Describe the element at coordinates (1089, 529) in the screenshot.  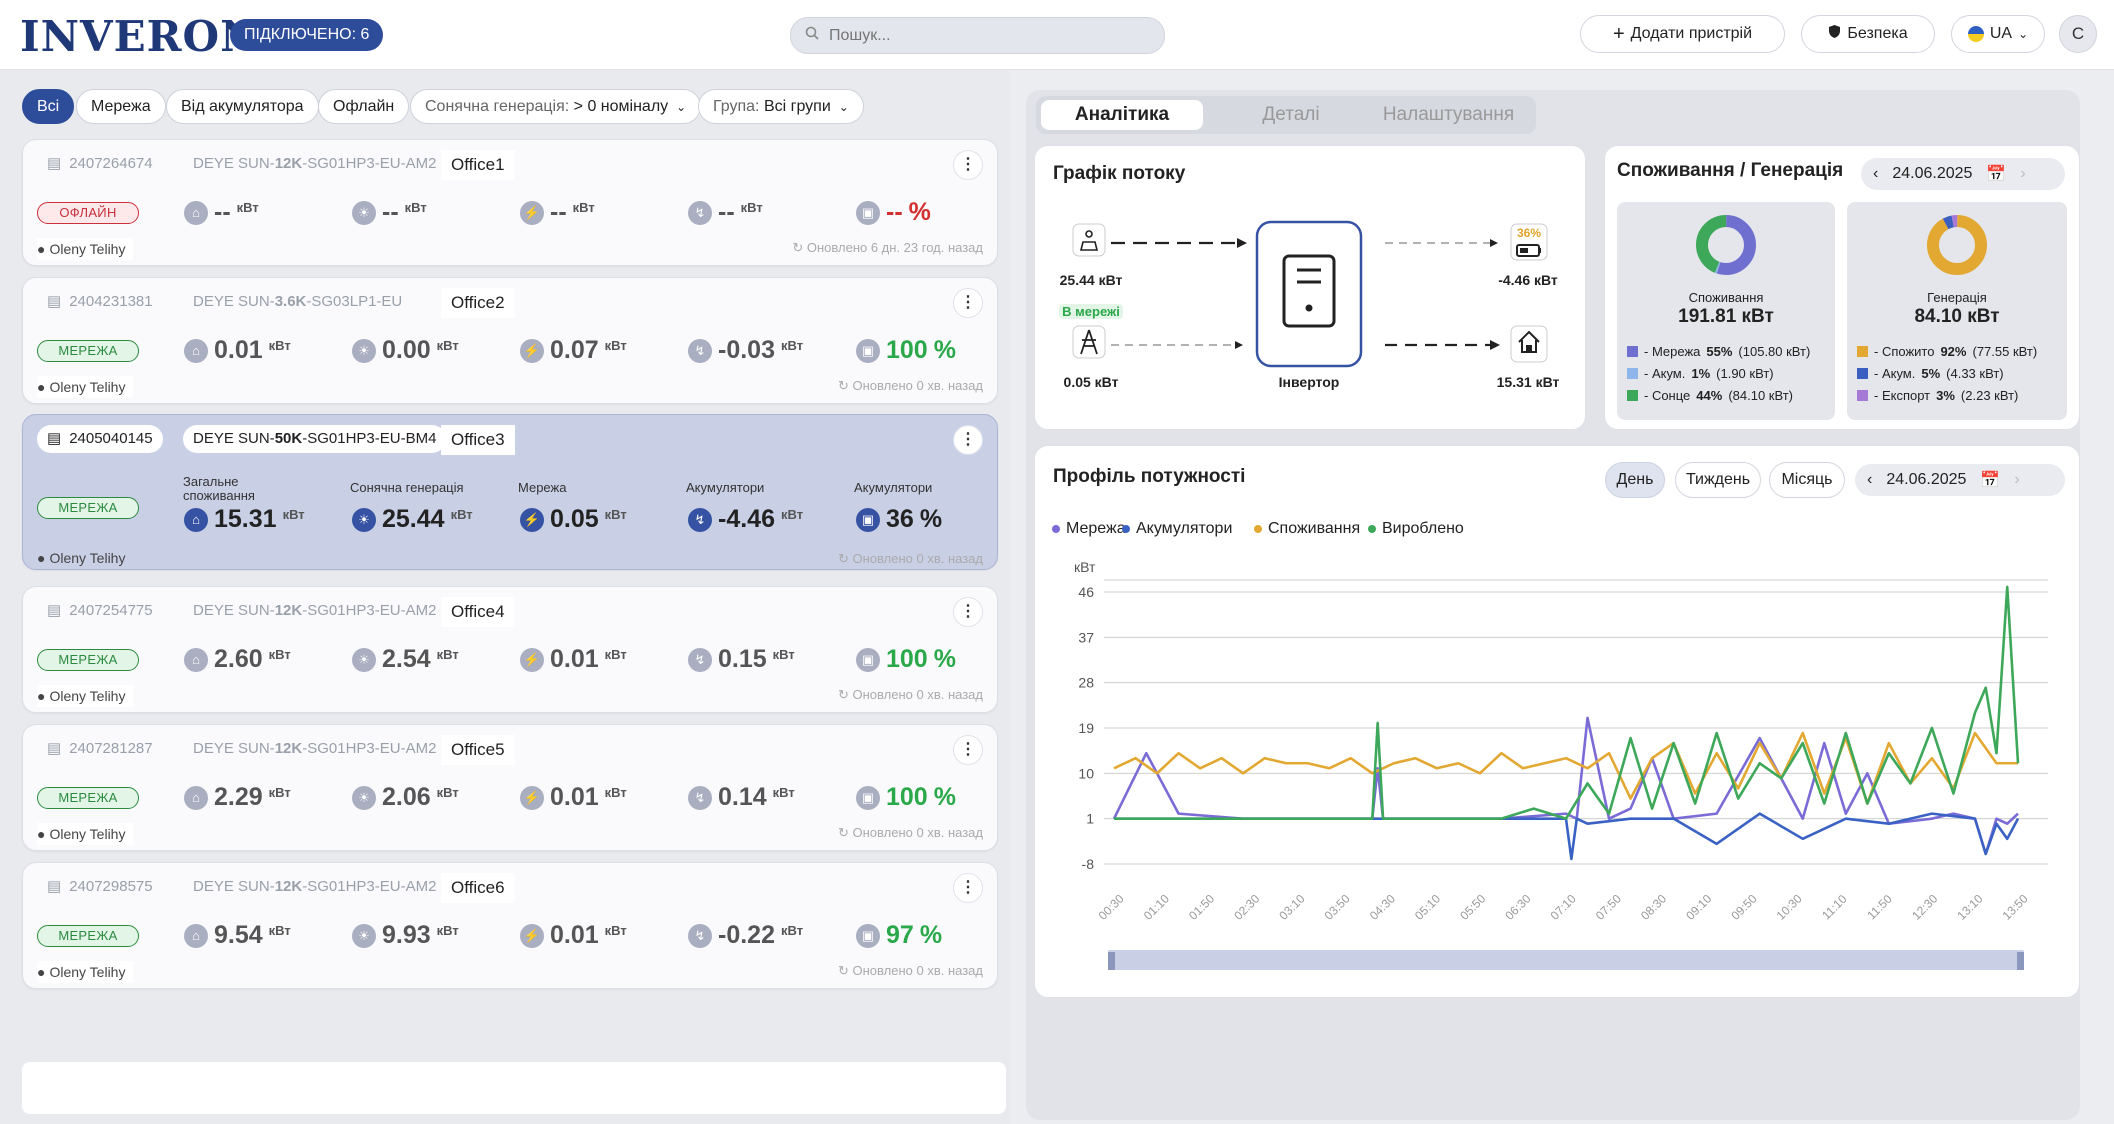
I see `chart-legend-item: Мережа` at that location.